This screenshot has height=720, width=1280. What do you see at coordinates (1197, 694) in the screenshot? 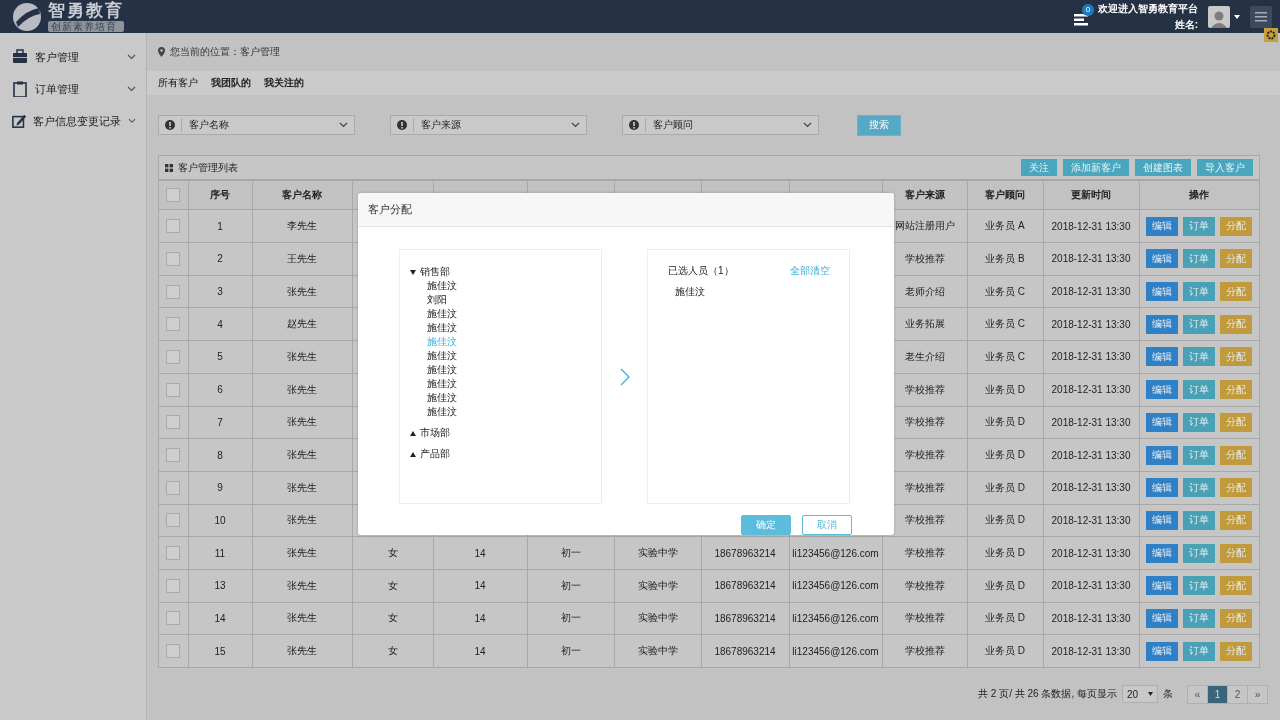
I see `page-button: «` at bounding box center [1197, 694].